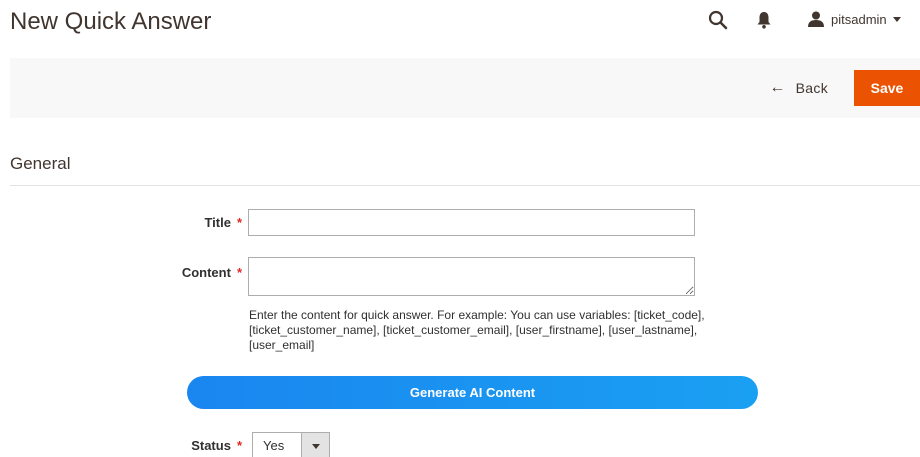 The width and height of the screenshot is (920, 457). I want to click on generate-ai-content-button: Generate AI Content, so click(472, 392).